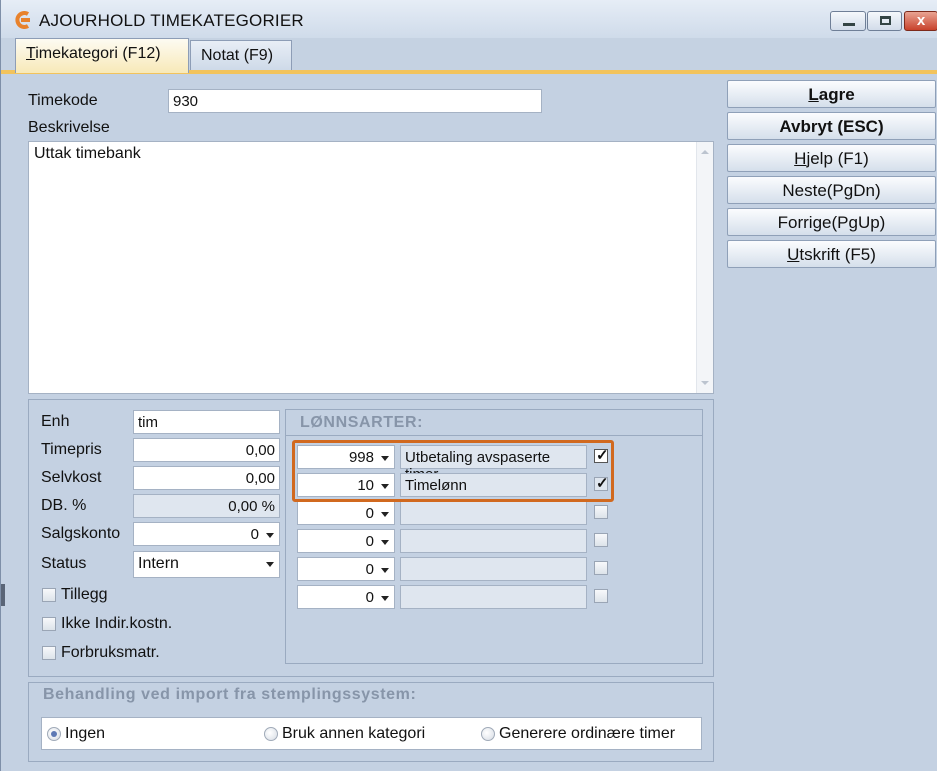  What do you see at coordinates (704, 267) in the screenshot?
I see `beskrivelse-scrollbar` at bounding box center [704, 267].